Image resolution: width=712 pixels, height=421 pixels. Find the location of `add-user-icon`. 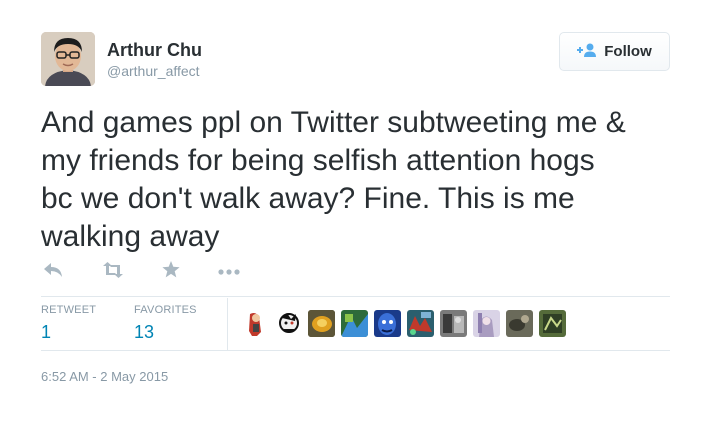

add-user-icon is located at coordinates (587, 52).